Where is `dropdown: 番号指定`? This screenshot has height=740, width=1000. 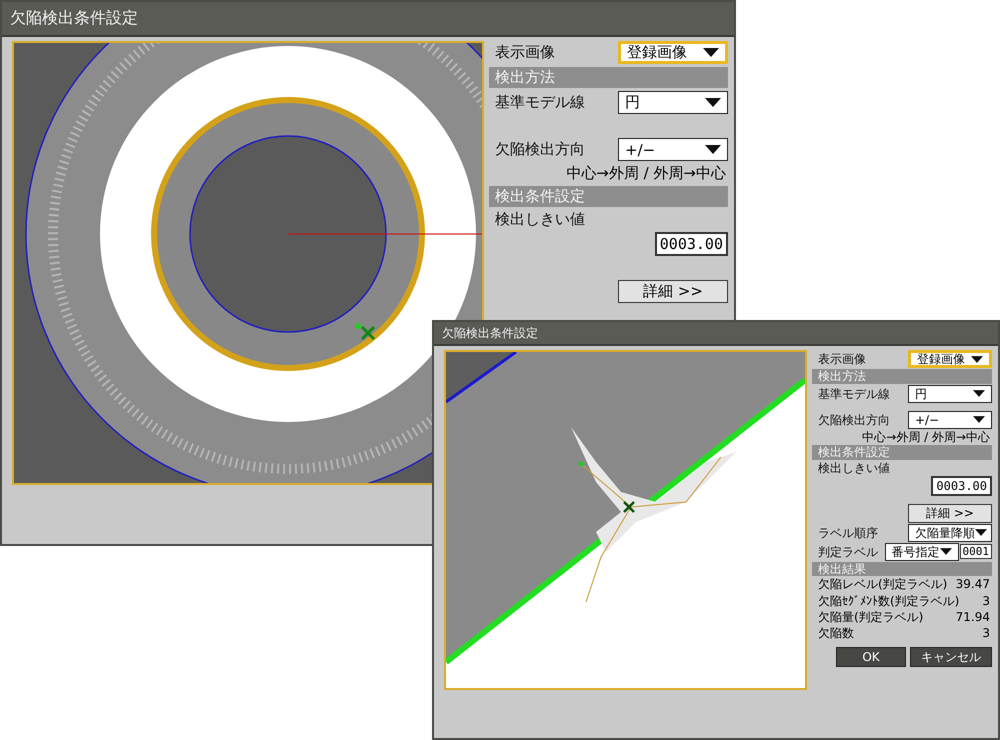
dropdown: 番号指定 is located at coordinates (921, 551).